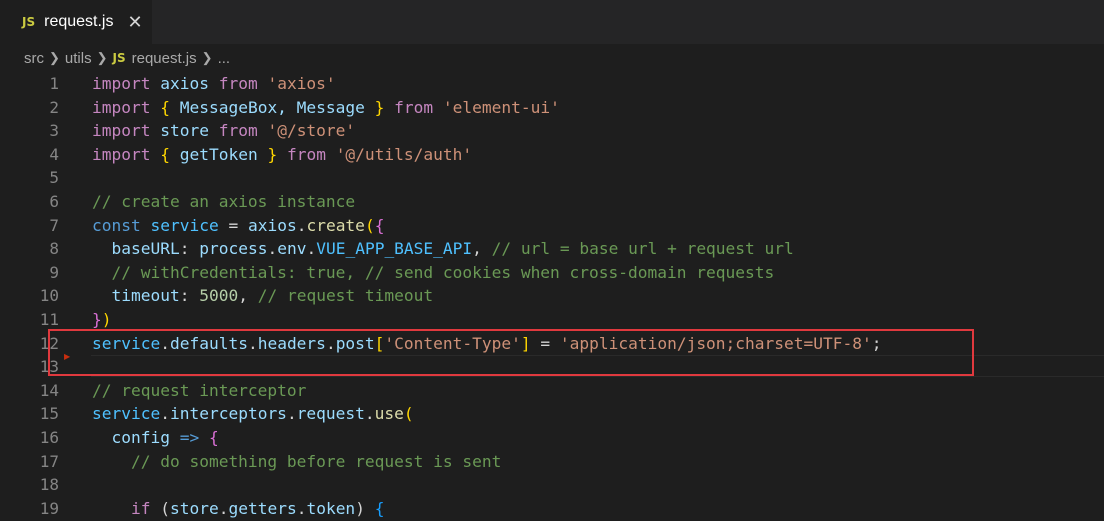 This screenshot has height=521, width=1104. What do you see at coordinates (49, 367) in the screenshot?
I see `line-number: 13` at bounding box center [49, 367].